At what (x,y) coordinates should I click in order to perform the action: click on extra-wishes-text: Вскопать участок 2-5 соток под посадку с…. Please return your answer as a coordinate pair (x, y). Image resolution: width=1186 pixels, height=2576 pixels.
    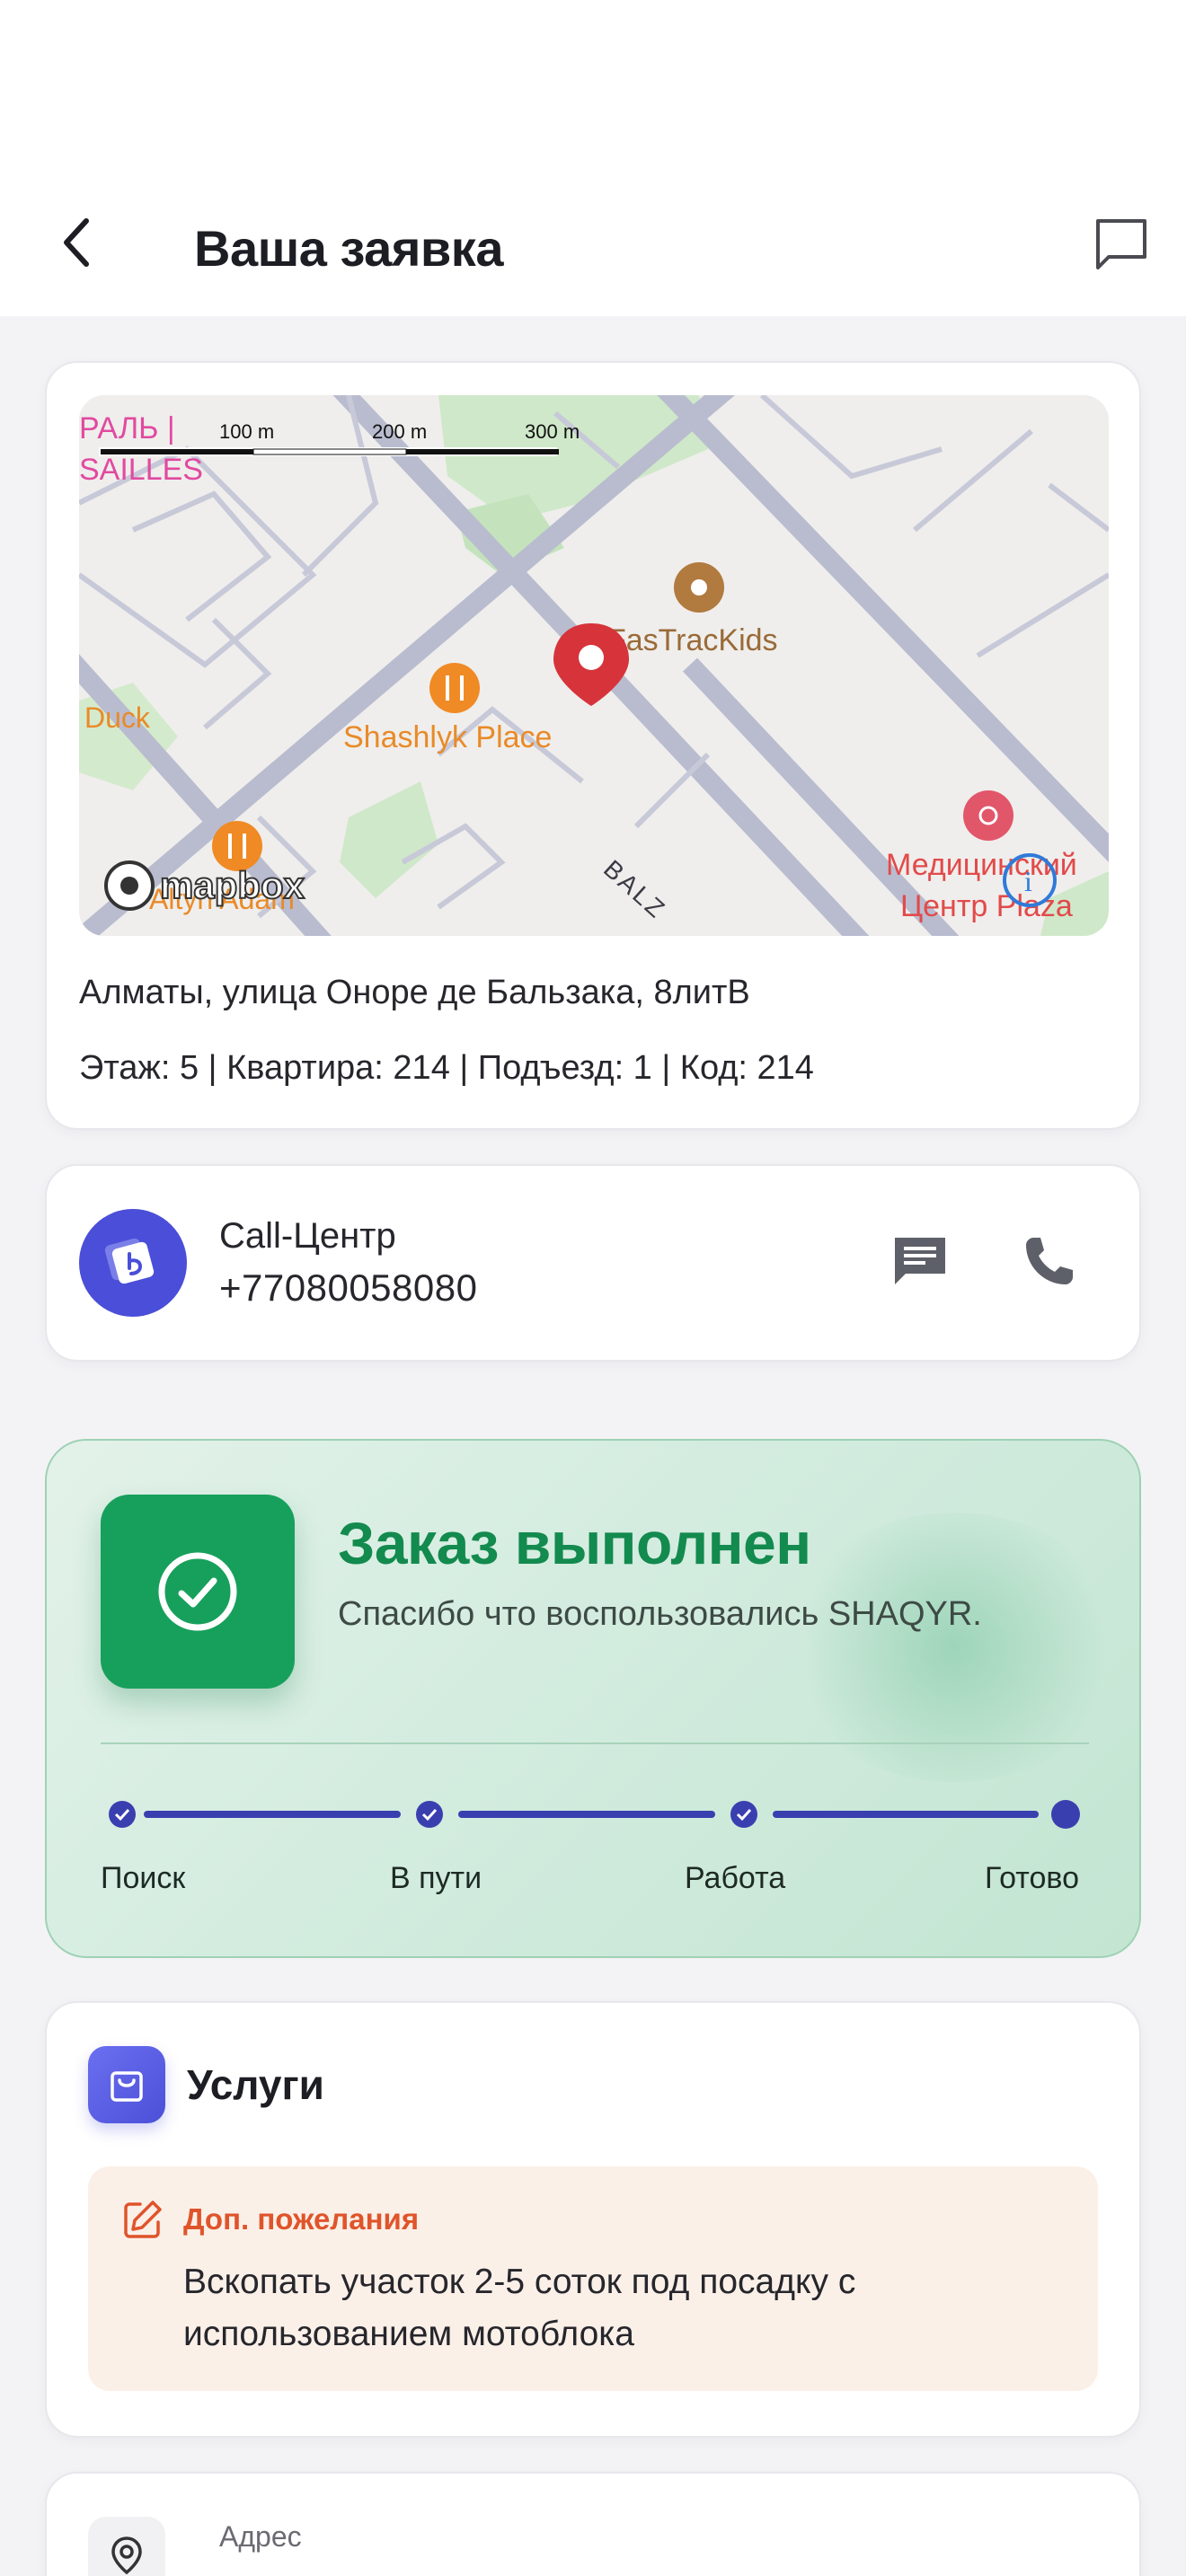
    Looking at the image, I should click on (519, 2308).